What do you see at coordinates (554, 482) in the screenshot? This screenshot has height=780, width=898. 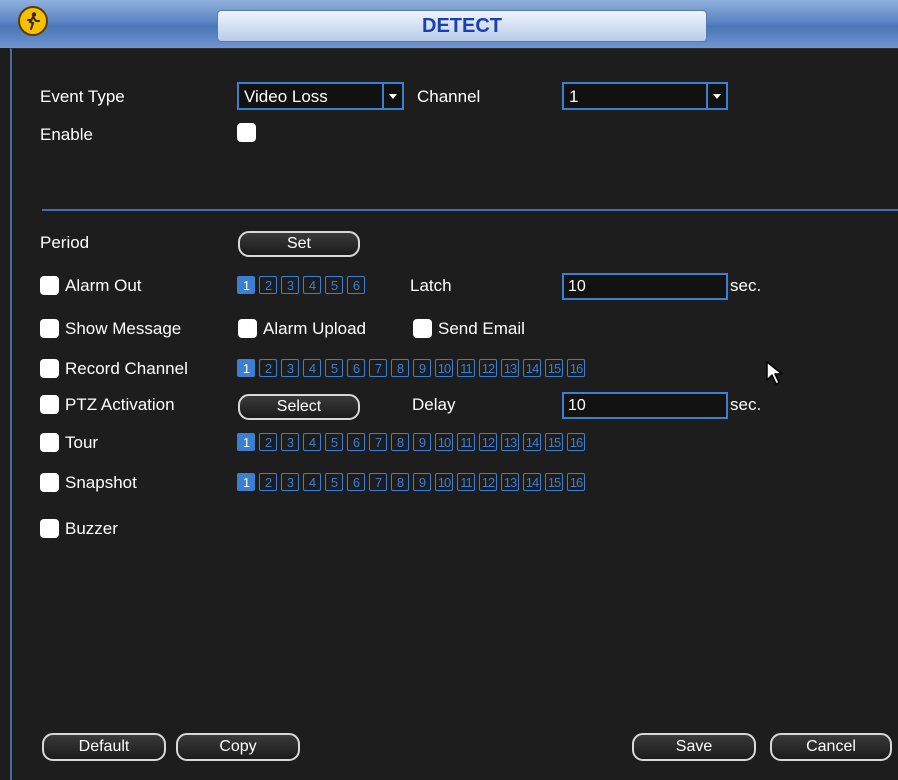 I see `snapshot-toggle-15: 15` at bounding box center [554, 482].